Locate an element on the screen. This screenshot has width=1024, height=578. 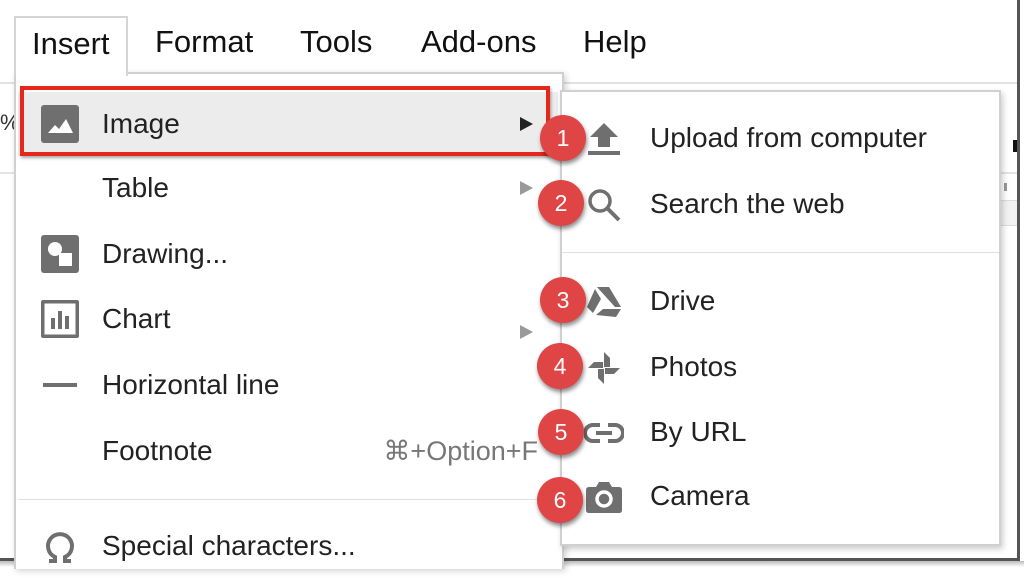
submenu-item-camera: Camera is located at coordinates (780, 497).